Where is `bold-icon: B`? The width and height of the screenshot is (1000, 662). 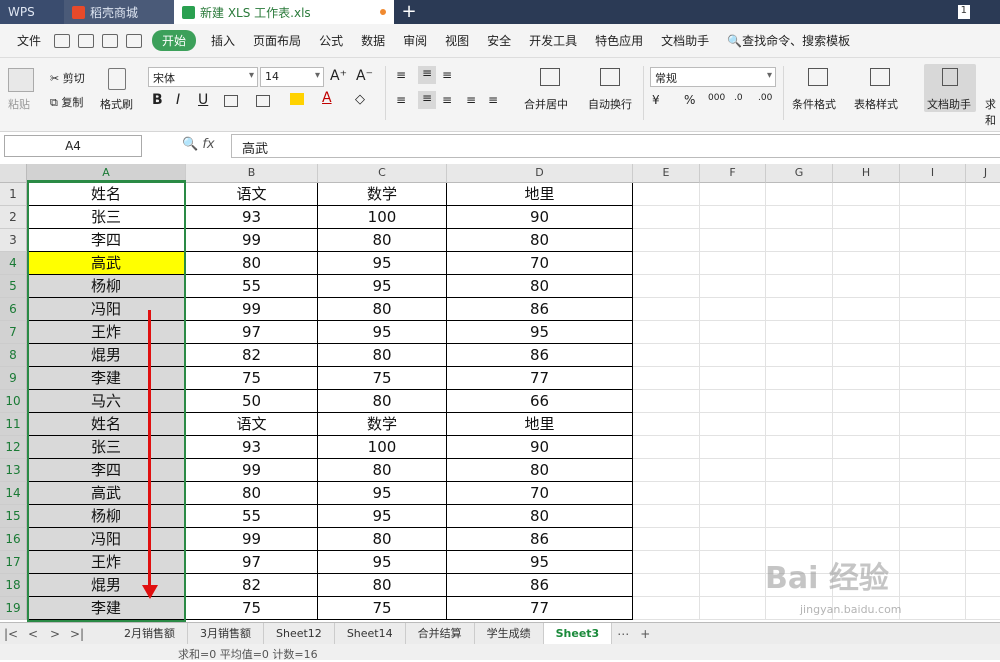 bold-icon: B is located at coordinates (157, 100).